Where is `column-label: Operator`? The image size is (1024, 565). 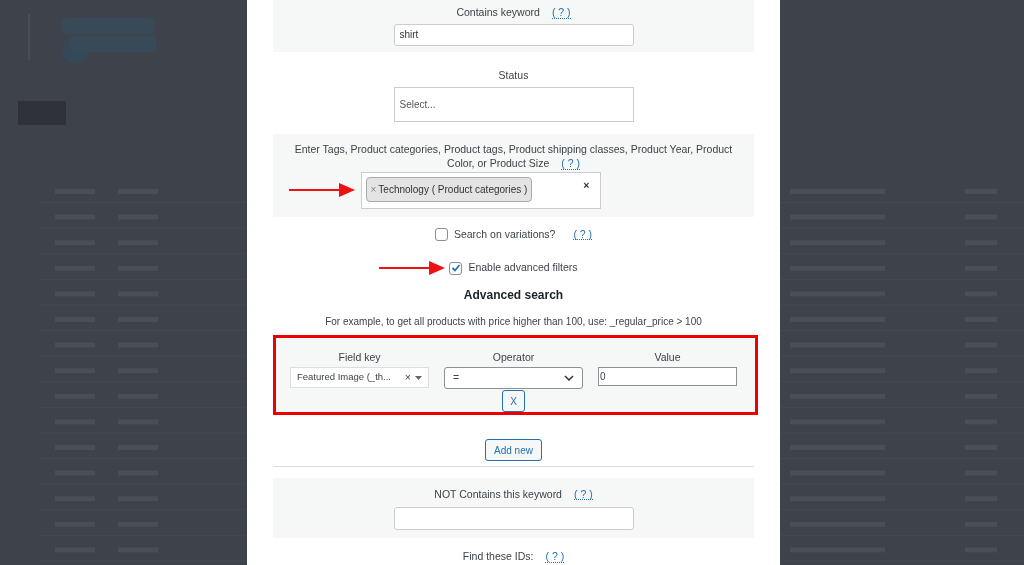
column-label: Operator is located at coordinates (513, 358).